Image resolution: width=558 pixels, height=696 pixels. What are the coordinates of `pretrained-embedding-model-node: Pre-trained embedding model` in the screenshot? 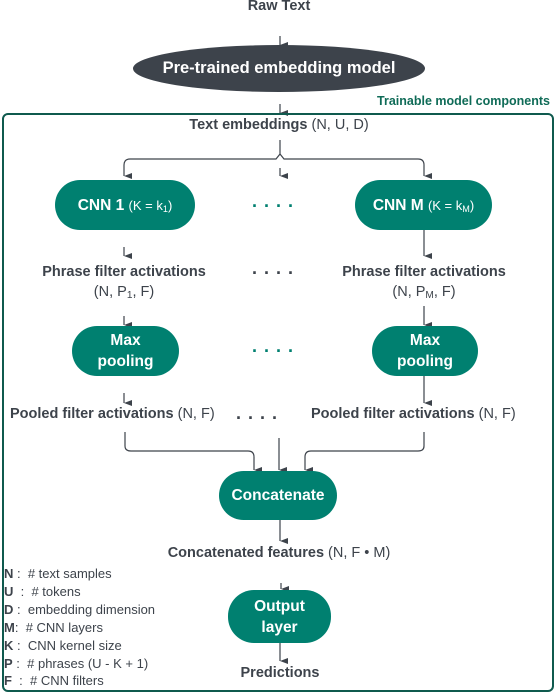 It's located at (279, 68).